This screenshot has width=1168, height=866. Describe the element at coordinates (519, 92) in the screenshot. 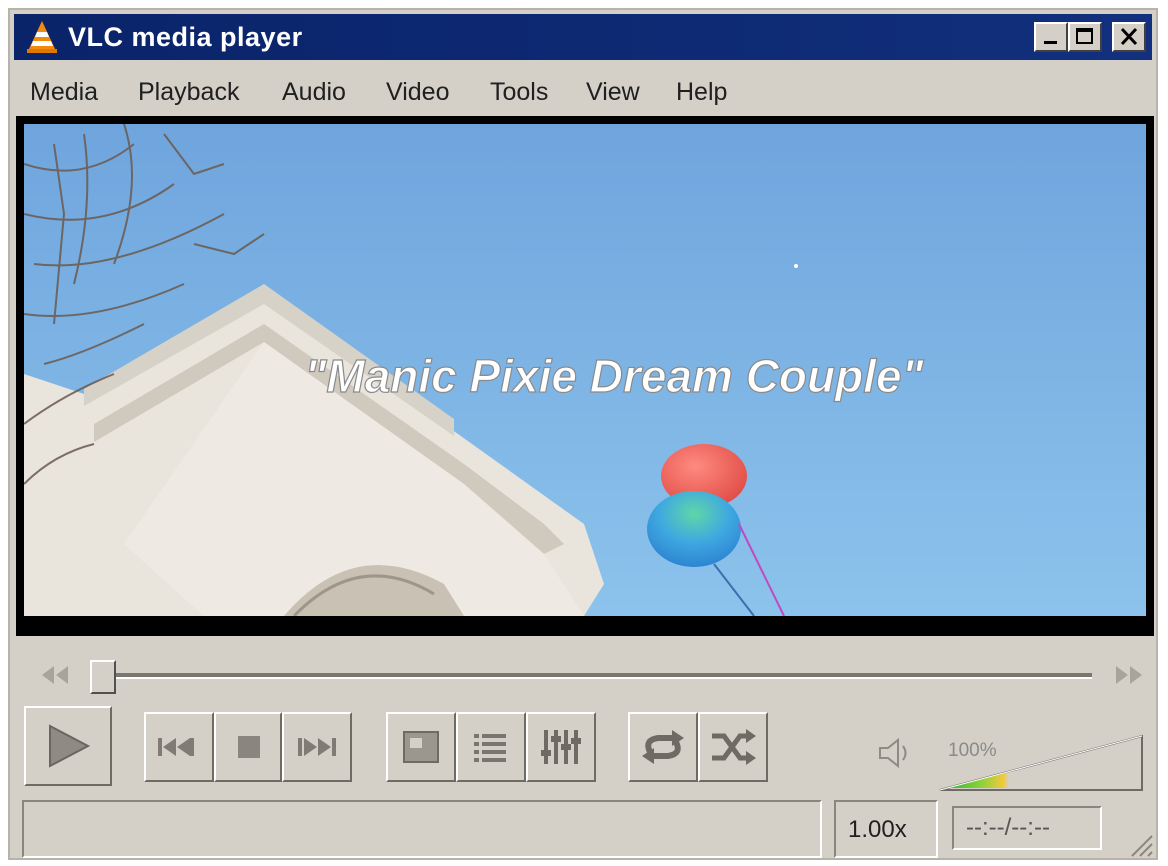

I see `menu-tools: Tools` at that location.